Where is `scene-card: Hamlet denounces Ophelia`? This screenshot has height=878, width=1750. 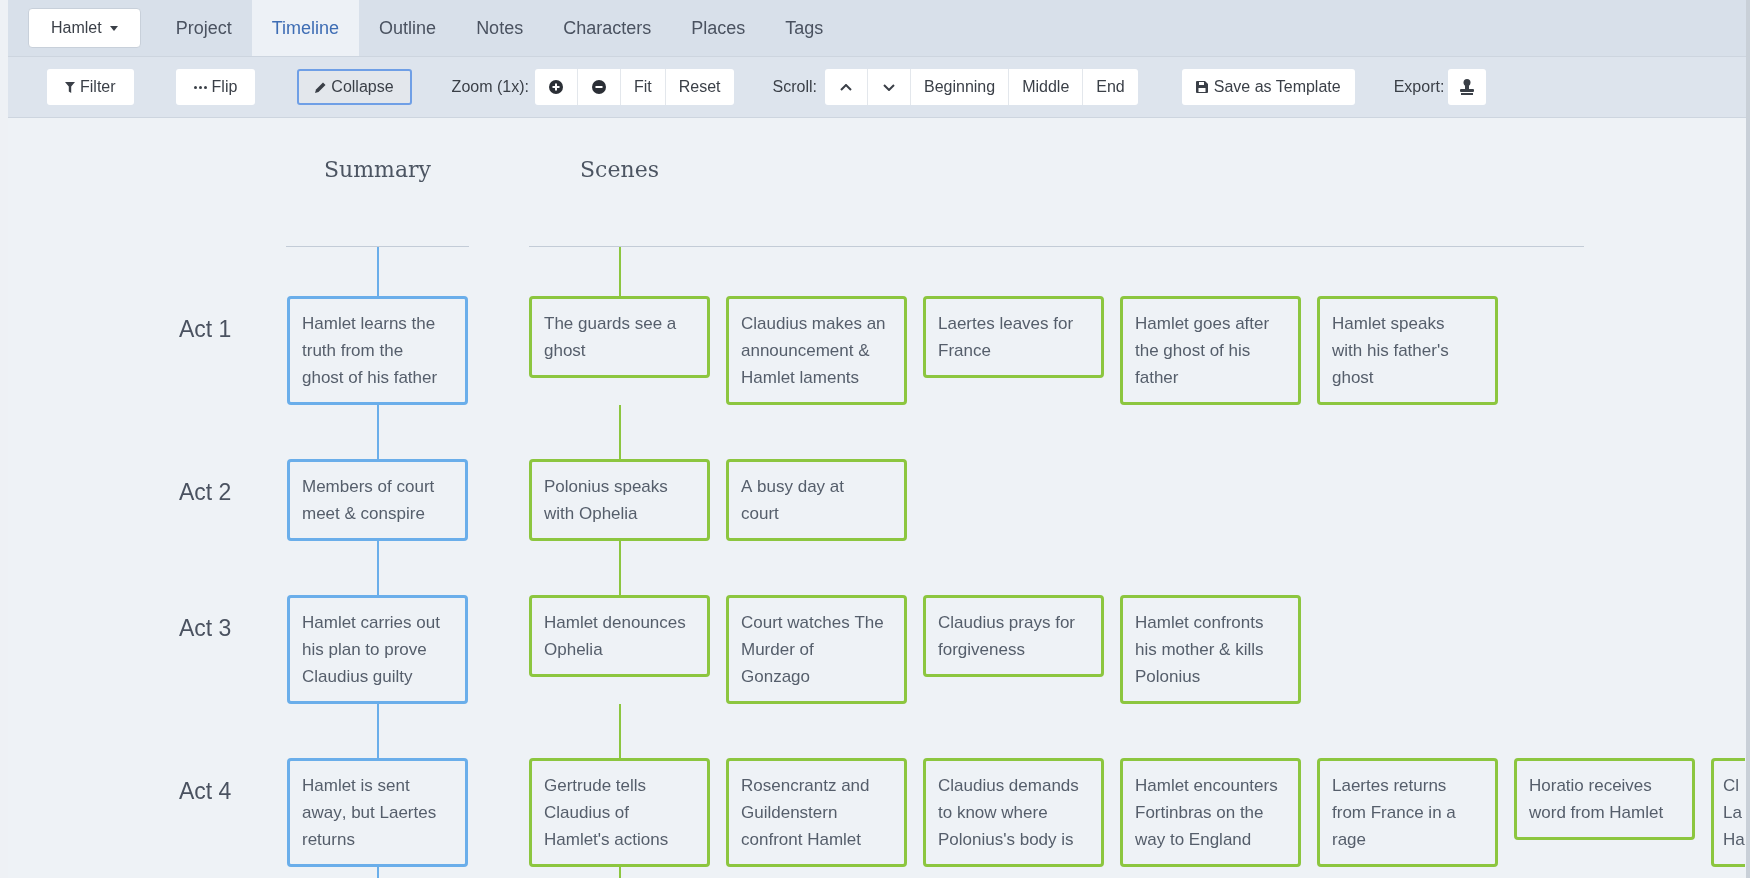 scene-card: Hamlet denounces Ophelia is located at coordinates (619, 636).